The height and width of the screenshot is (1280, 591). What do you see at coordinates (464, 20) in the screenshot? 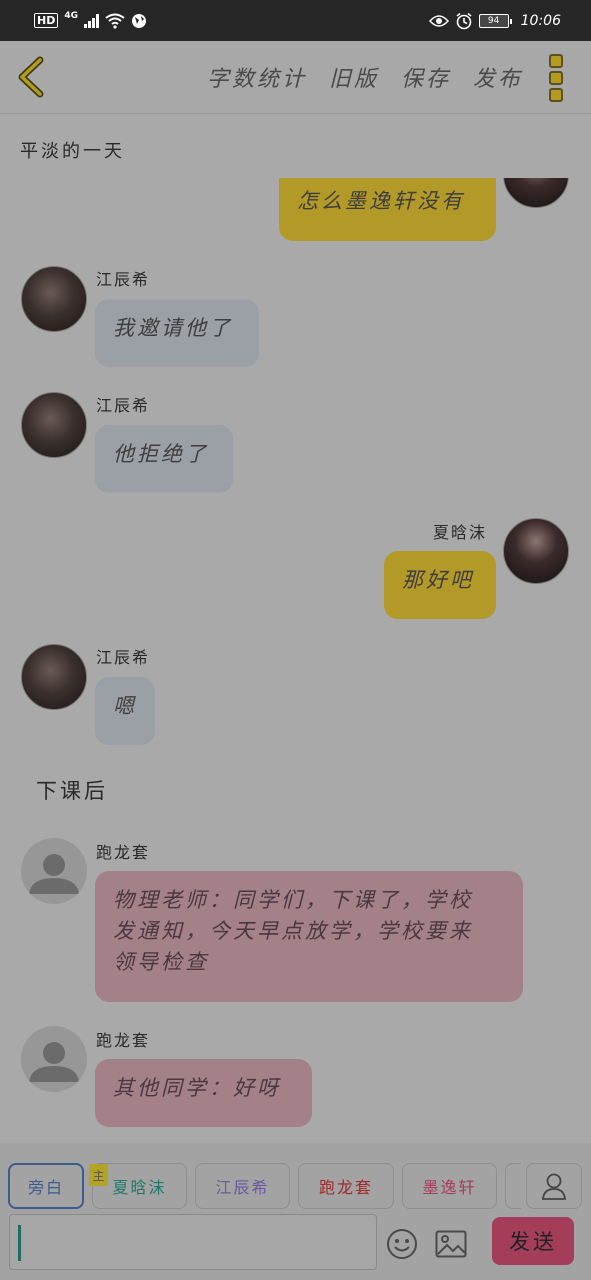
I see `alarm-icon` at bounding box center [464, 20].